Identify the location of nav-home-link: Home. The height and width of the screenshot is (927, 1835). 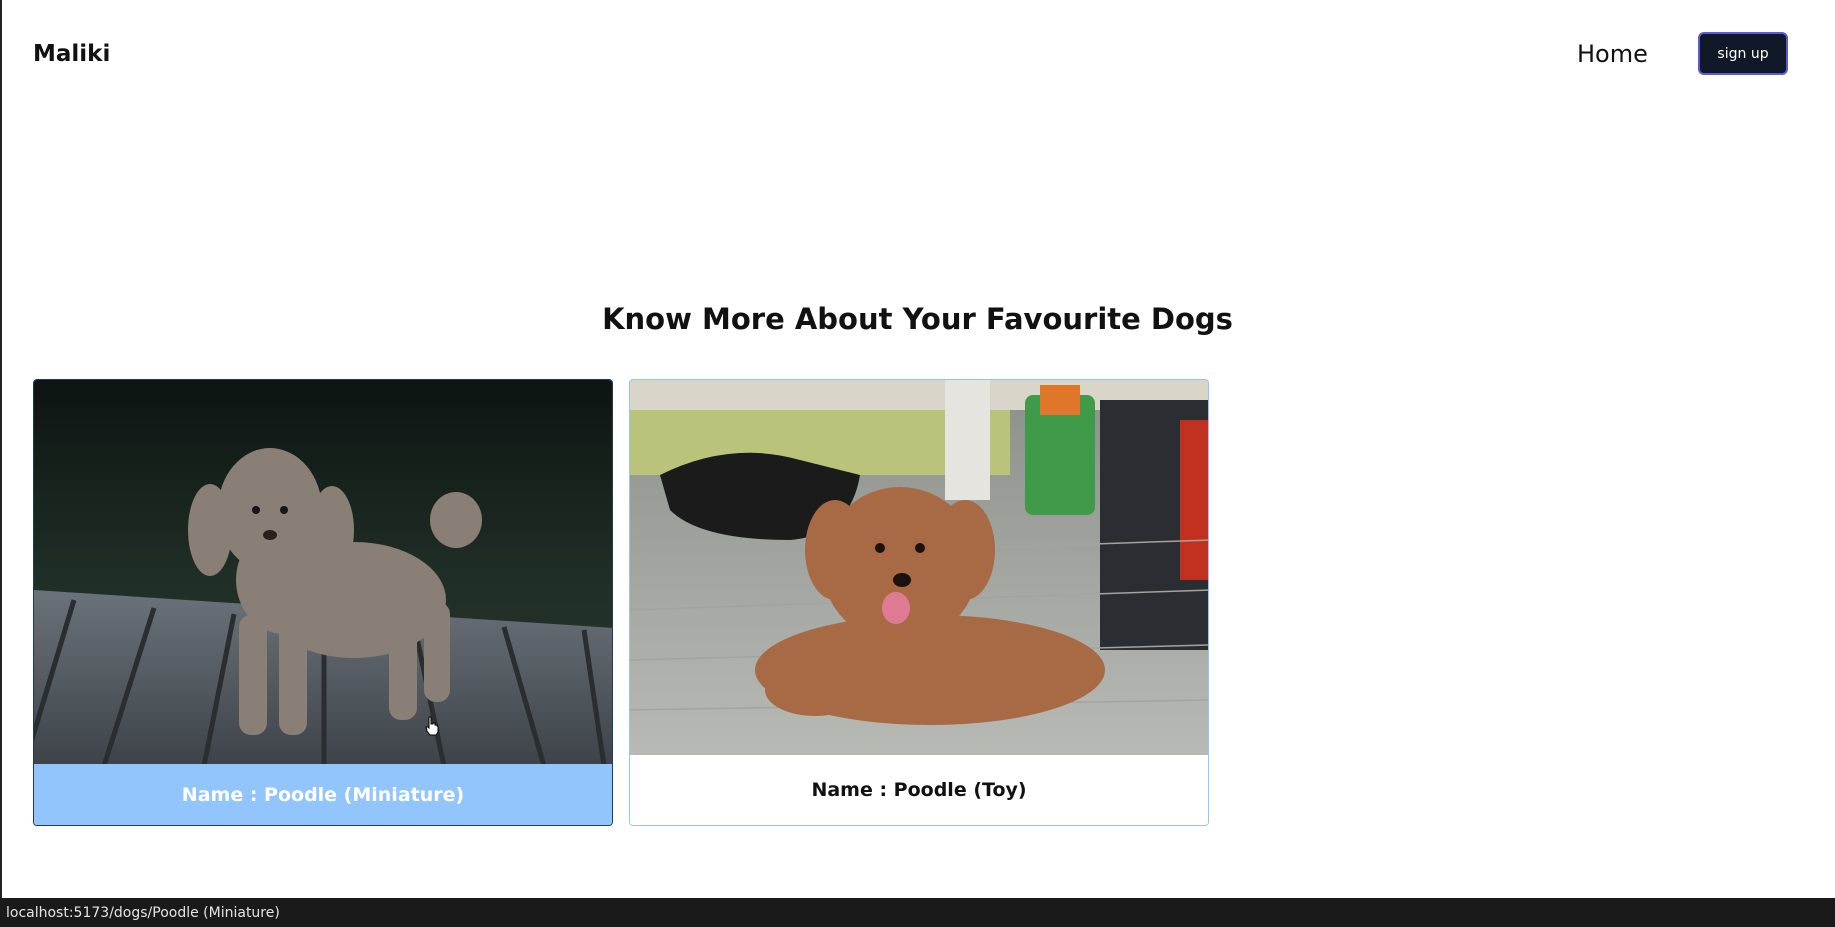
(1612, 54).